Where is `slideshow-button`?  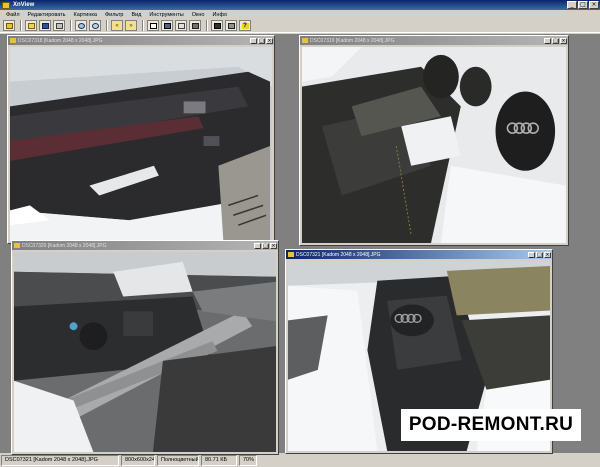
slideshow-button is located at coordinates (181, 25).